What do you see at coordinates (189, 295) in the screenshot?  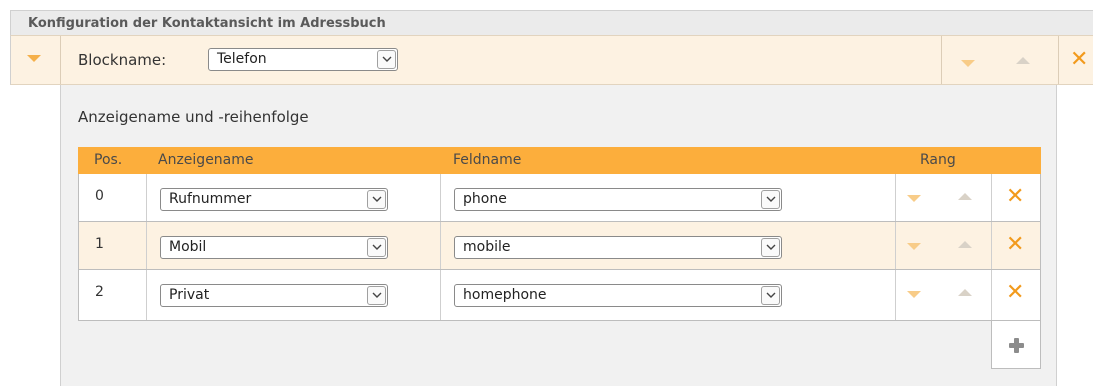 I see `display-name-value: Privat` at bounding box center [189, 295].